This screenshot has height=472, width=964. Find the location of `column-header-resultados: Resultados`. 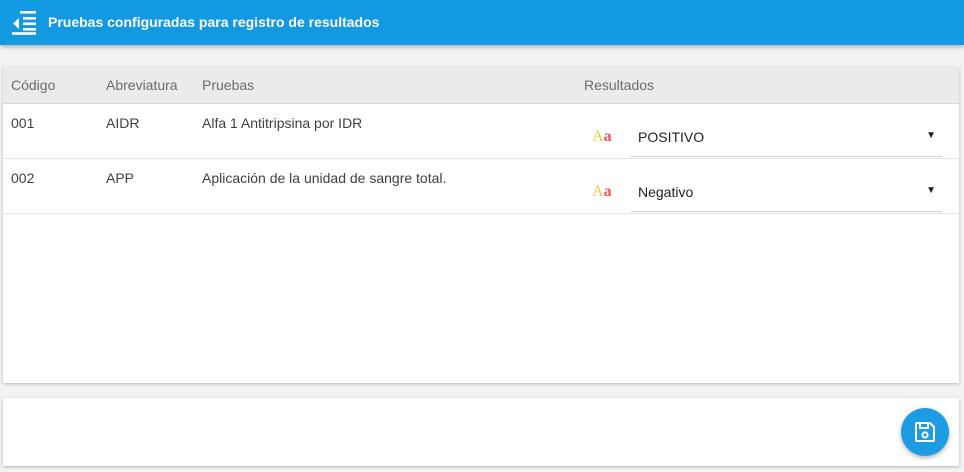

column-header-resultados: Resultados is located at coordinates (619, 85).